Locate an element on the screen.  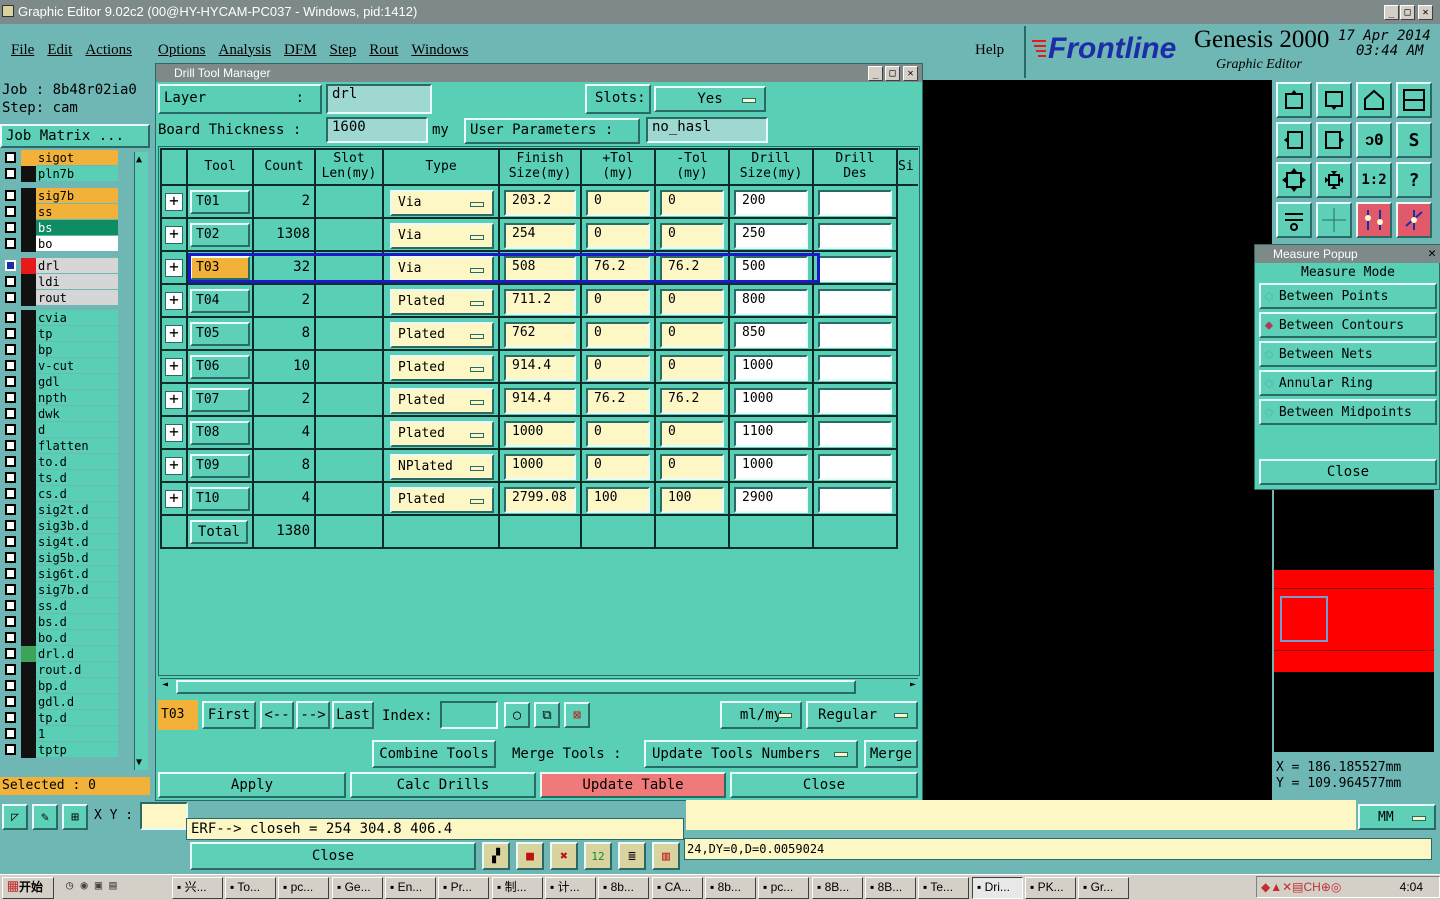
maximize-button: □ is located at coordinates (1407, 12).